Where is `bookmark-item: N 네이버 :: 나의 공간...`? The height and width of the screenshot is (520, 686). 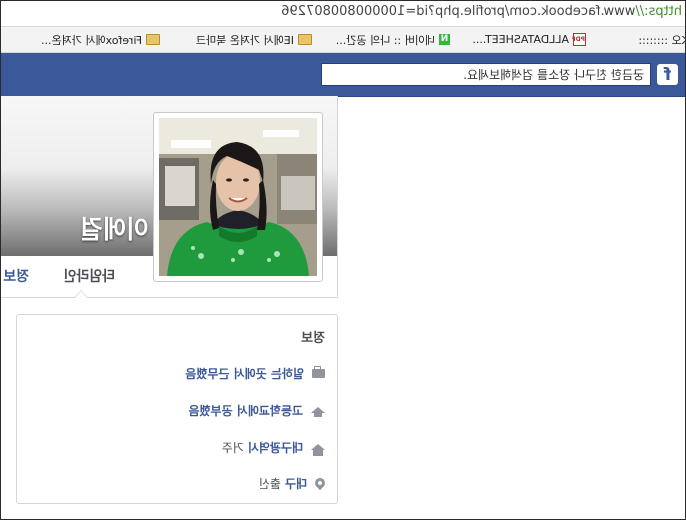
bookmark-item: N 네이버 :: 나의 공간... is located at coordinates (393, 39).